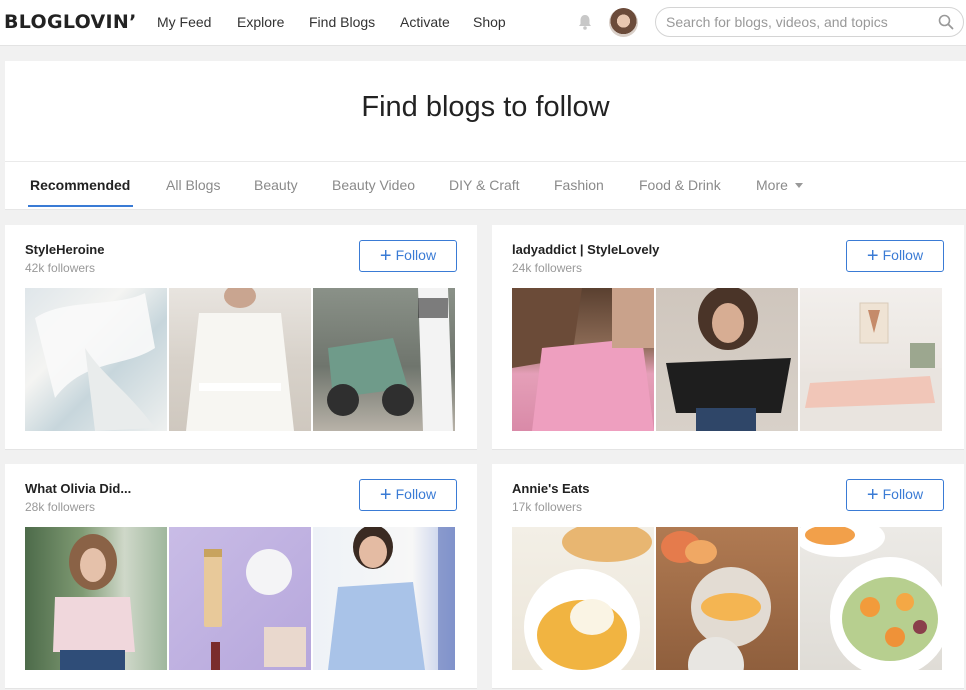  Describe the element at coordinates (425, 22) in the screenshot. I see `nav-activate: Activate` at that location.